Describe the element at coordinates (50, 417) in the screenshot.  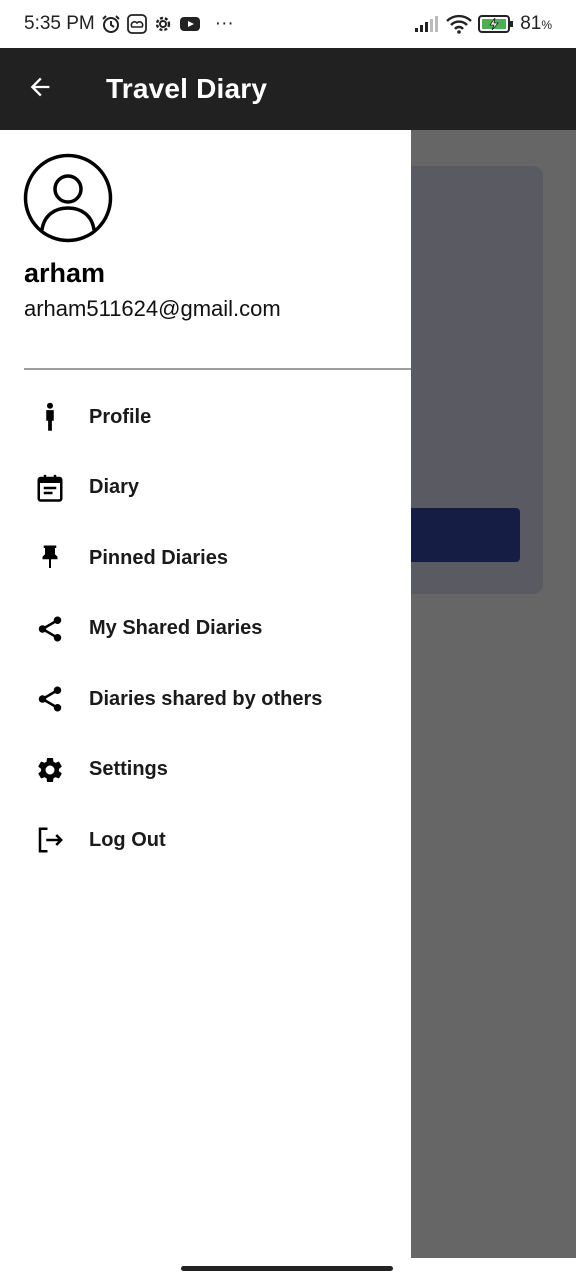
I see `person-icon` at that location.